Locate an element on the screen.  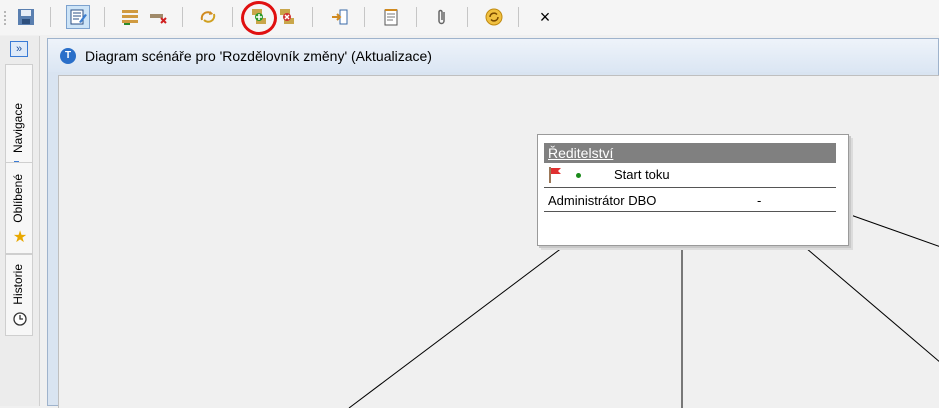
add-rows-button is located at coordinates (130, 17).